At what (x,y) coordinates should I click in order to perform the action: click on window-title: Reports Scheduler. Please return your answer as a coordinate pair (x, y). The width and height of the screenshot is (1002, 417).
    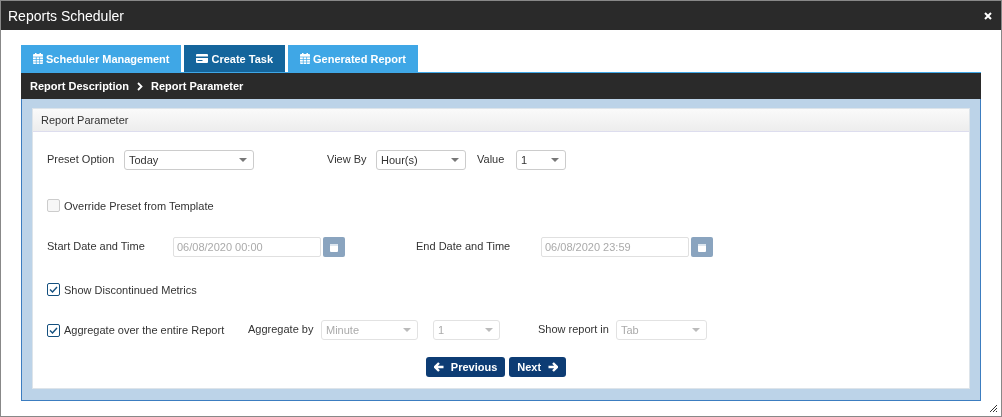
    Looking at the image, I should click on (66, 15).